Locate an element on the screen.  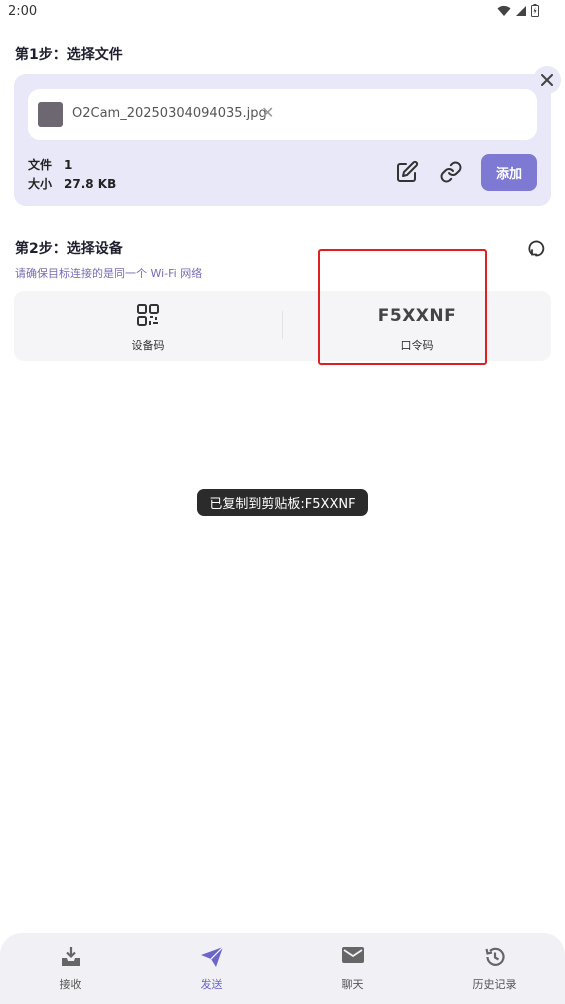
wifi-hint: 请确保目标连接的是同一个 Wi-Fi 网络 is located at coordinates (109, 273).